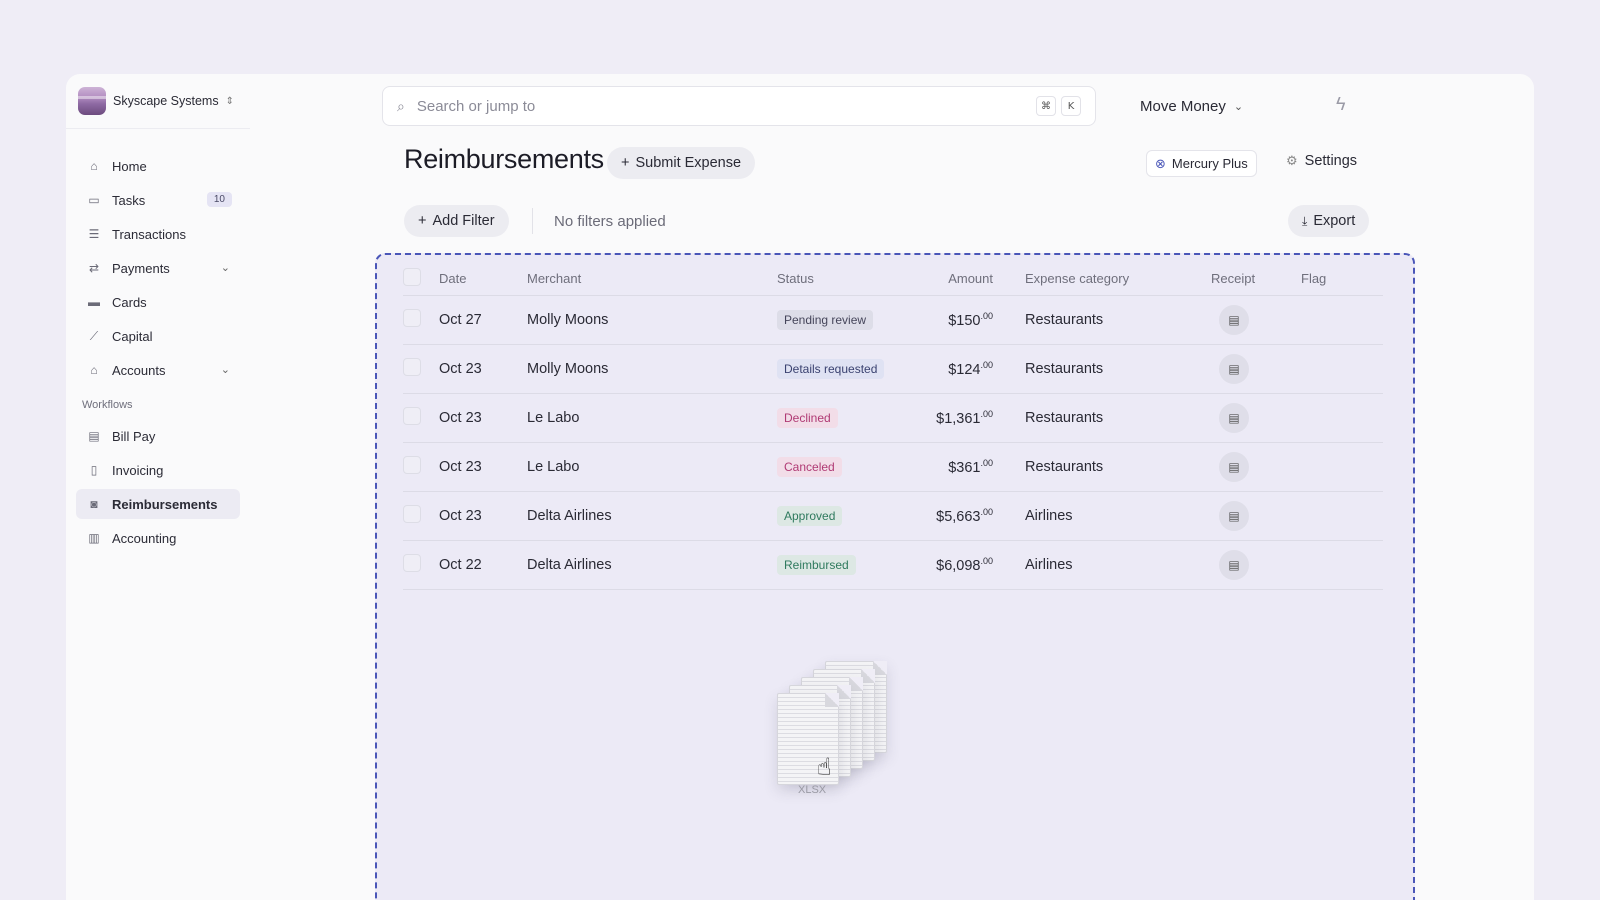 This screenshot has width=1600, height=900. I want to click on sidebar-item-label: Reimbursements, so click(165, 504).